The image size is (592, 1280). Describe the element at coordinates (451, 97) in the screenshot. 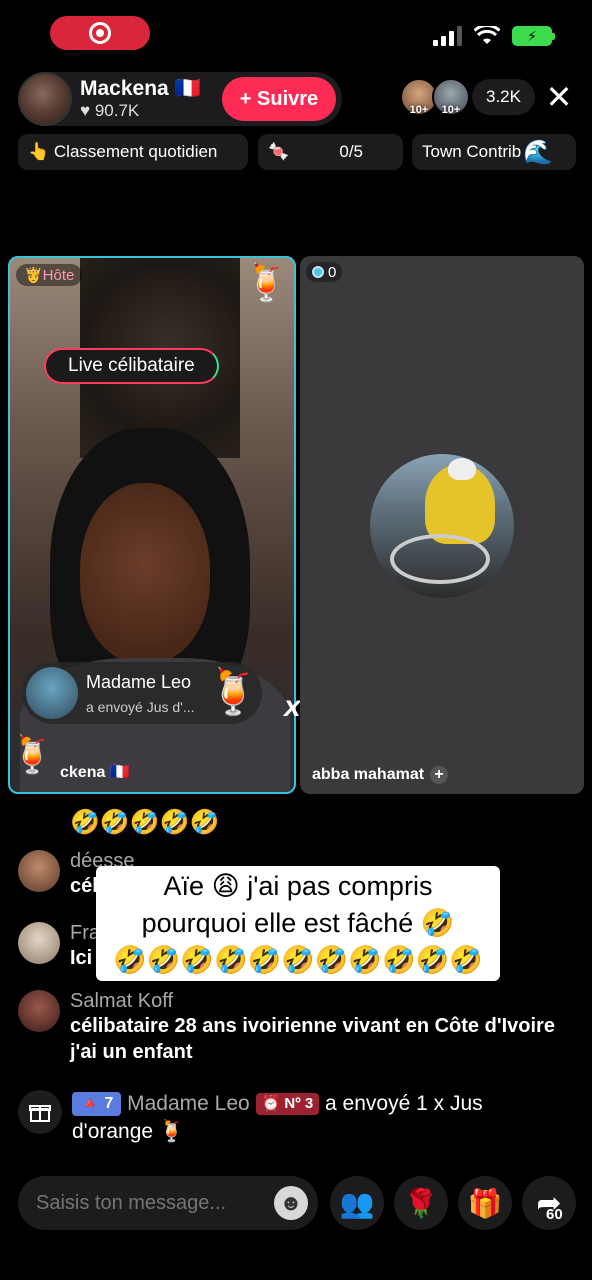

I see `viewer-avatar: 10+` at that location.